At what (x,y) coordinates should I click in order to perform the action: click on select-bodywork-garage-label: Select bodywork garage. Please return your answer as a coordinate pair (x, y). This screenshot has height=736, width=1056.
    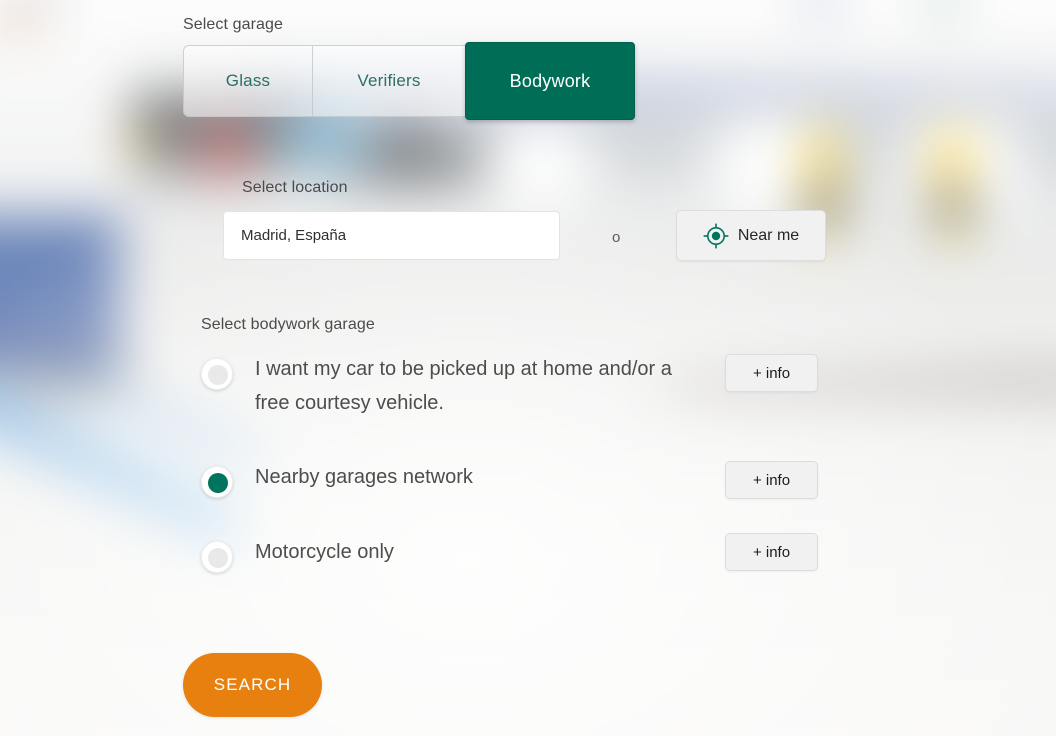
    Looking at the image, I should click on (288, 324).